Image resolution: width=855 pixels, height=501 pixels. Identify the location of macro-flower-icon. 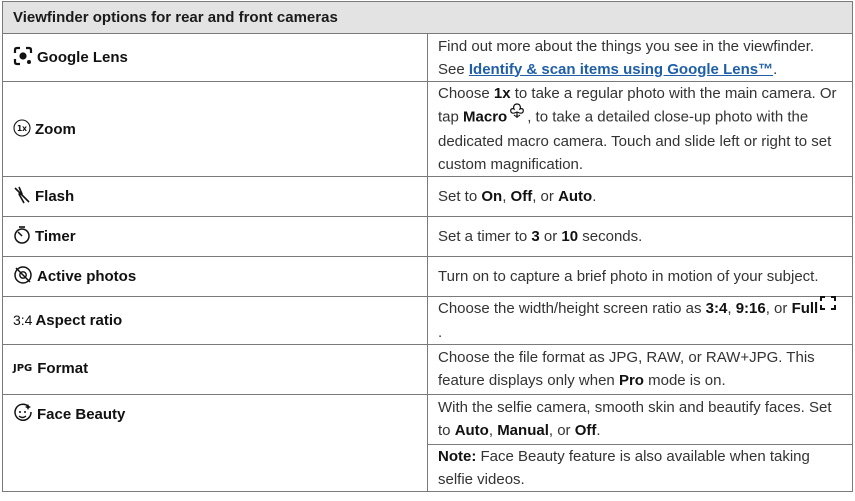
(517, 114).